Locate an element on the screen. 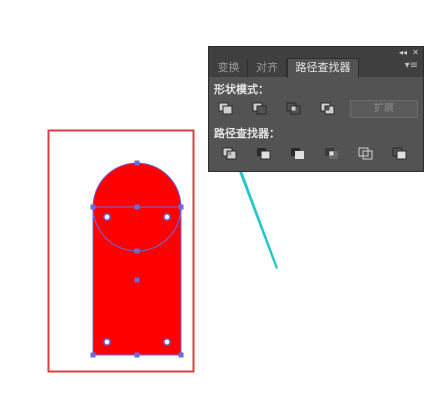  crop-icon is located at coordinates (331, 153).